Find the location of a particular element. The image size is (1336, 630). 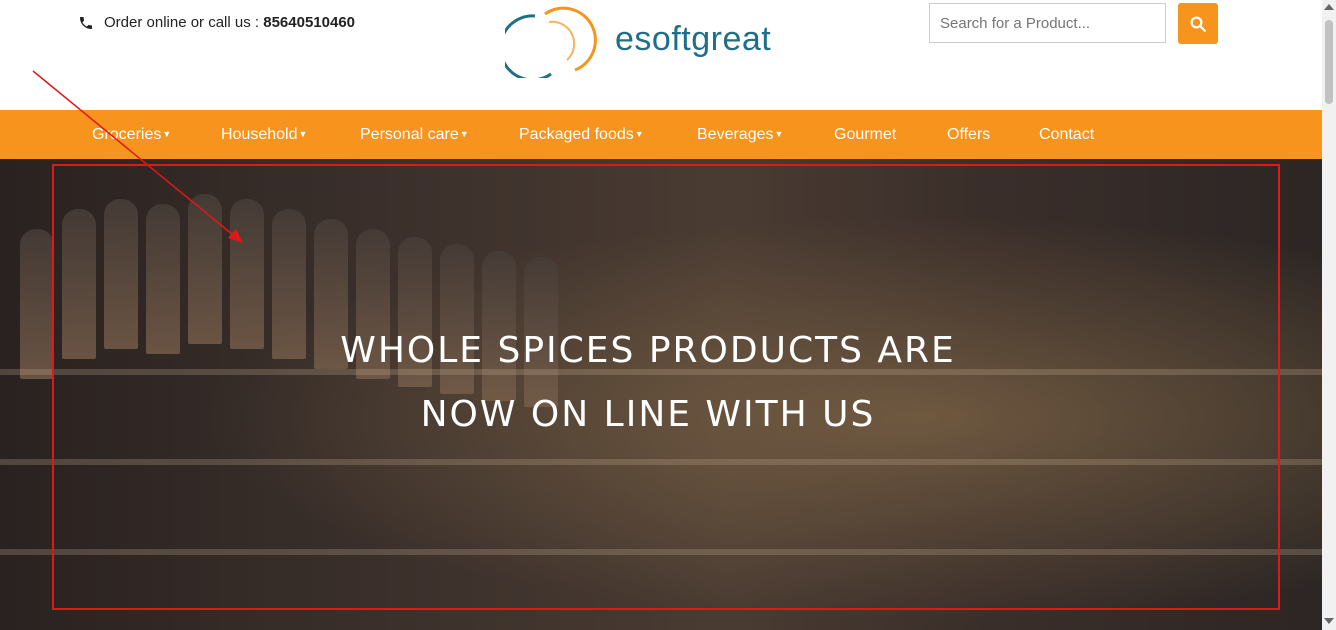

brand-logo: esoftgreat is located at coordinates (655, 41).